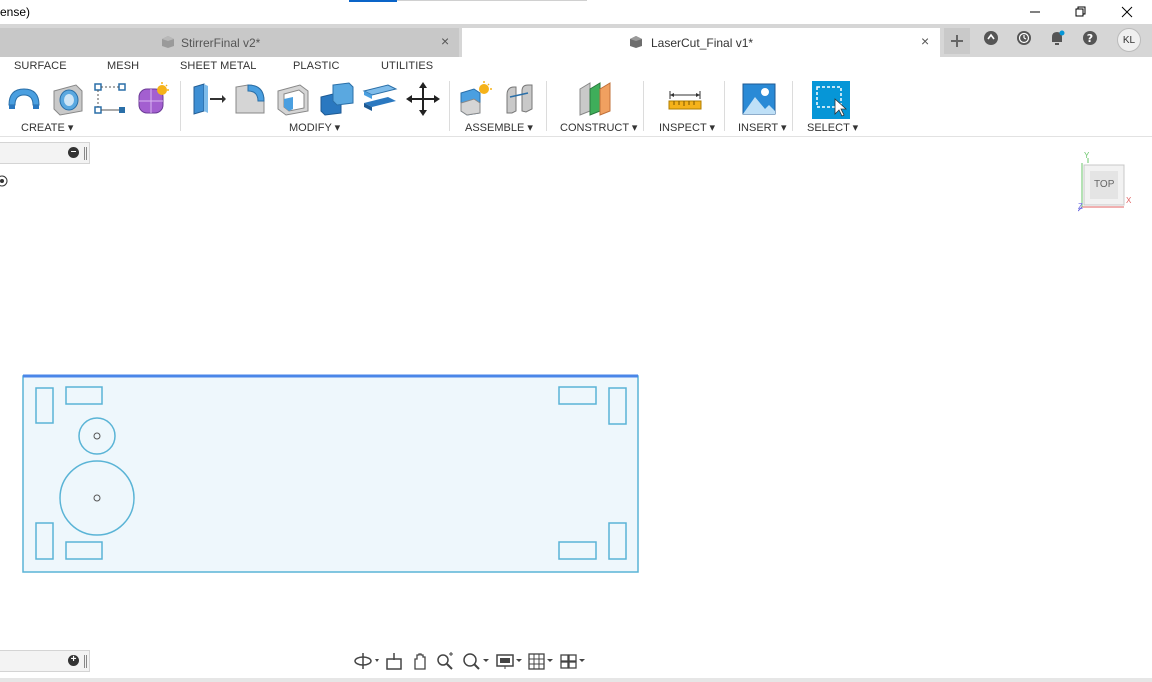 This screenshot has width=1152, height=682. Describe the element at coordinates (598, 127) in the screenshot. I see `construct-menu: CONSTRUCT ▾` at that location.